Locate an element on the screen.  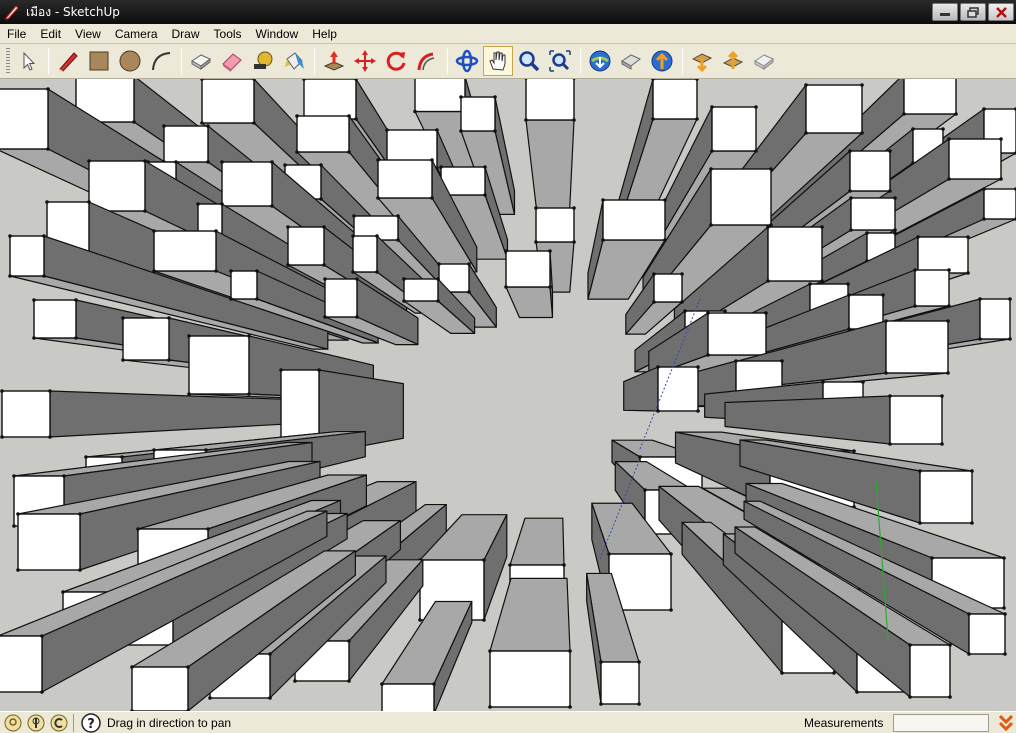
eraser-tool-button is located at coordinates (232, 61).